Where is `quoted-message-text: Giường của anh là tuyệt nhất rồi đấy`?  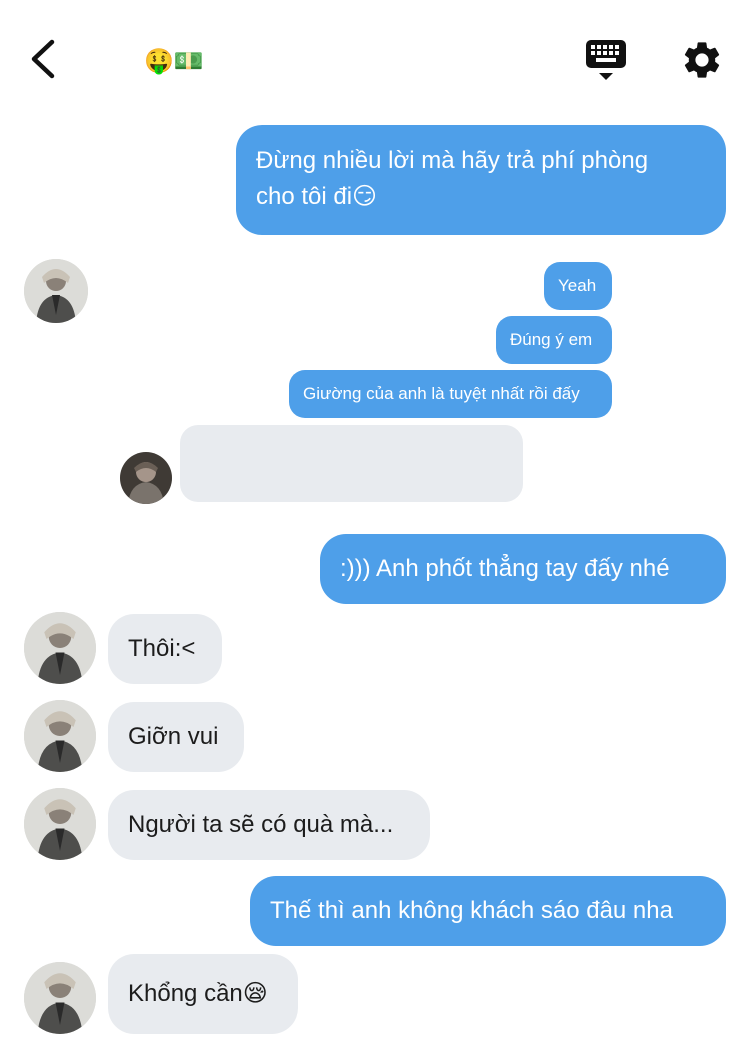 quoted-message-text: Giường của anh là tuyệt nhất rồi đấy is located at coordinates (441, 393).